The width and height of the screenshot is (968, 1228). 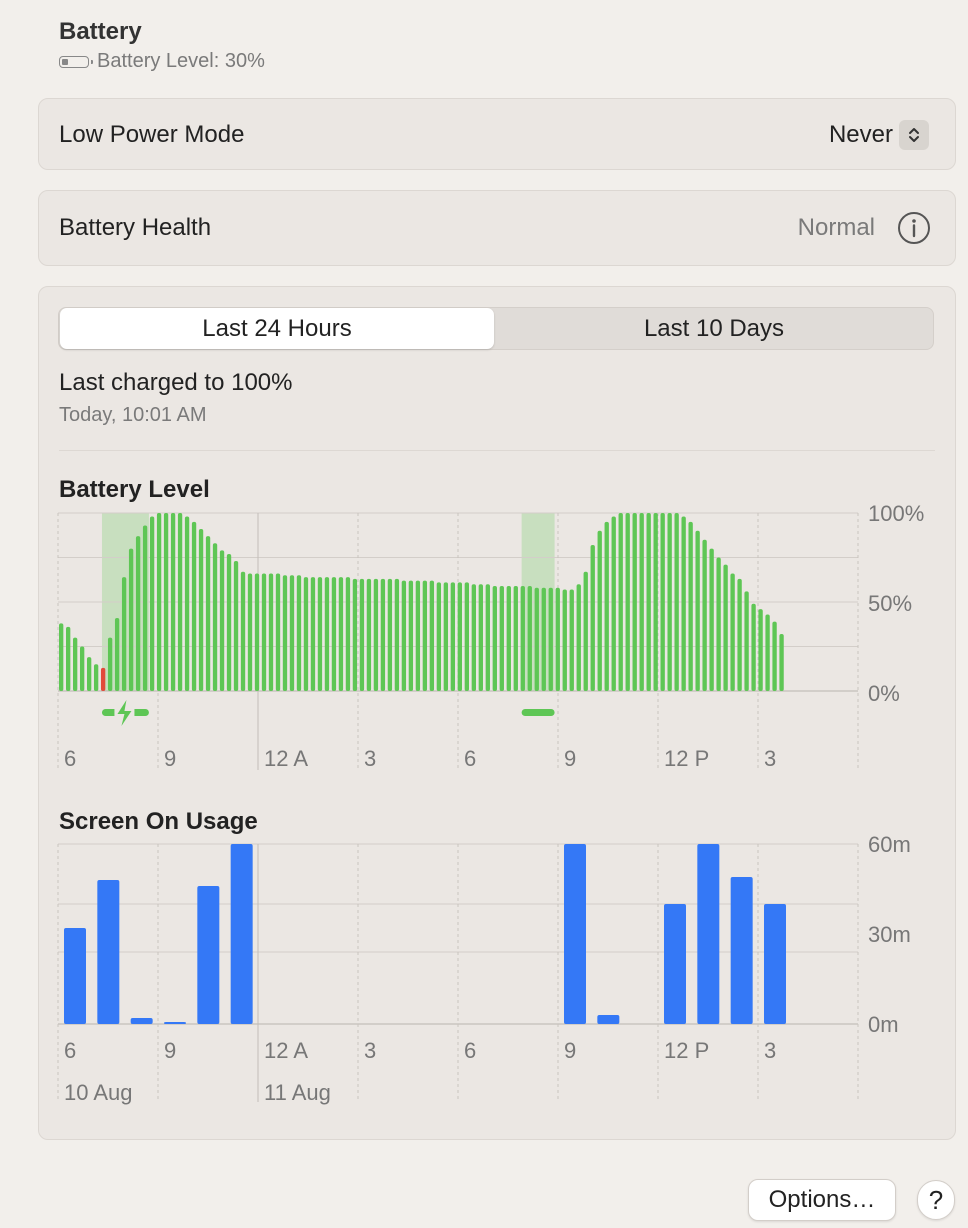 I want to click on battery-icon, so click(x=76, y=61).